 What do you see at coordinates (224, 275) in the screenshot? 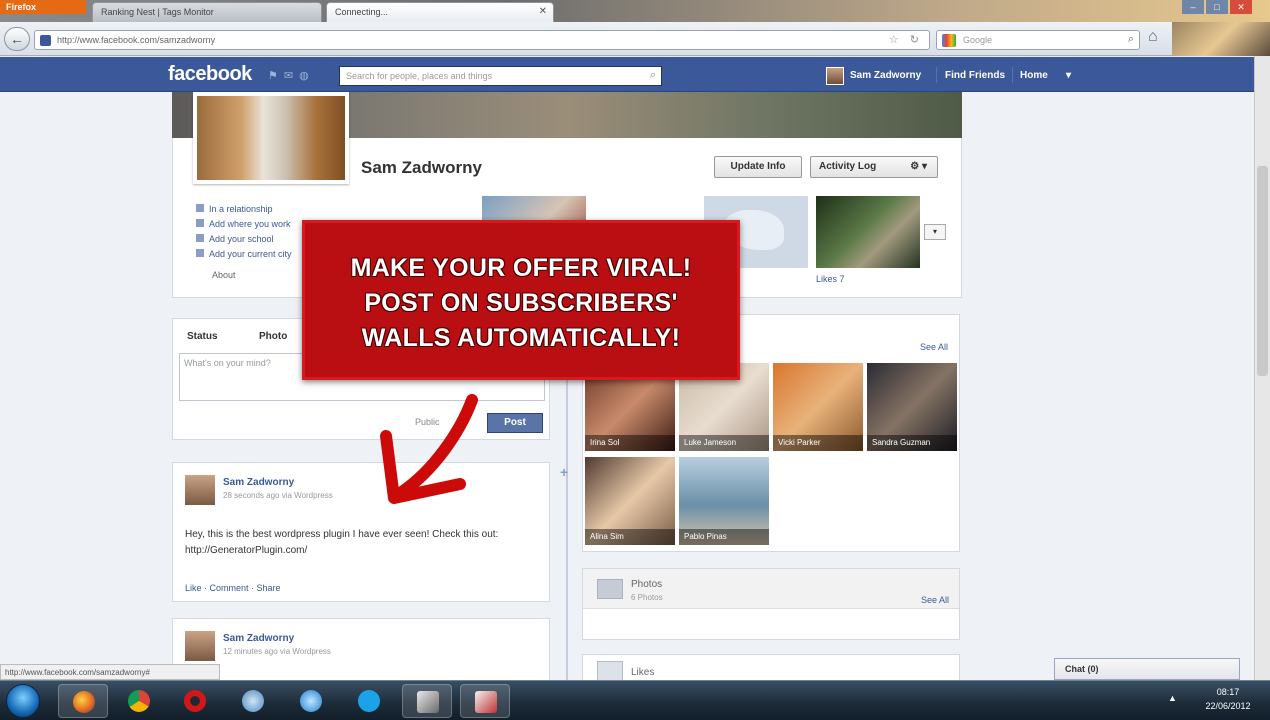
I see `about-link: About` at bounding box center [224, 275].